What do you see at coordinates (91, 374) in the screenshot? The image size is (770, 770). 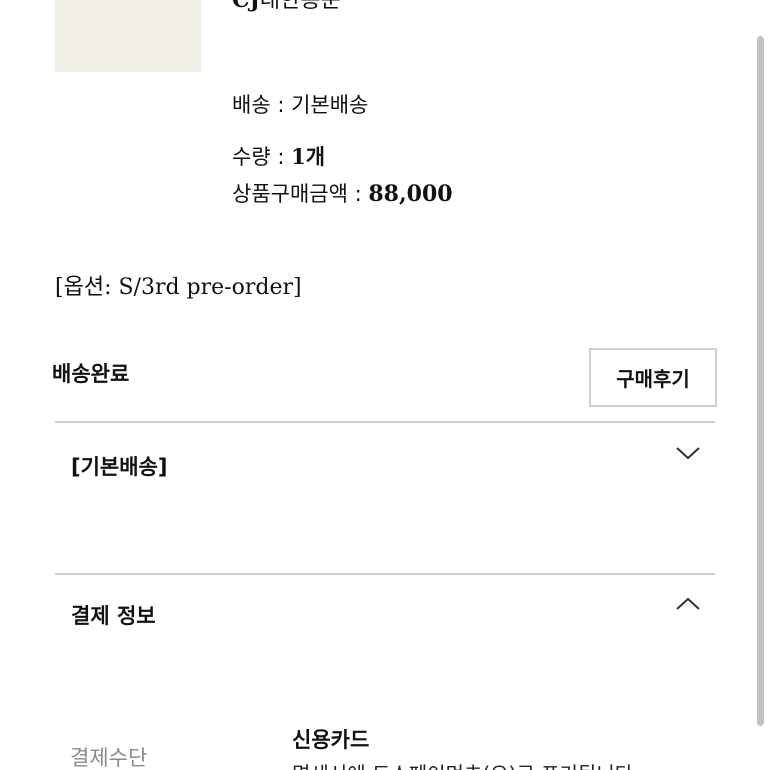 I see `delivery-status: 배송완료` at bounding box center [91, 374].